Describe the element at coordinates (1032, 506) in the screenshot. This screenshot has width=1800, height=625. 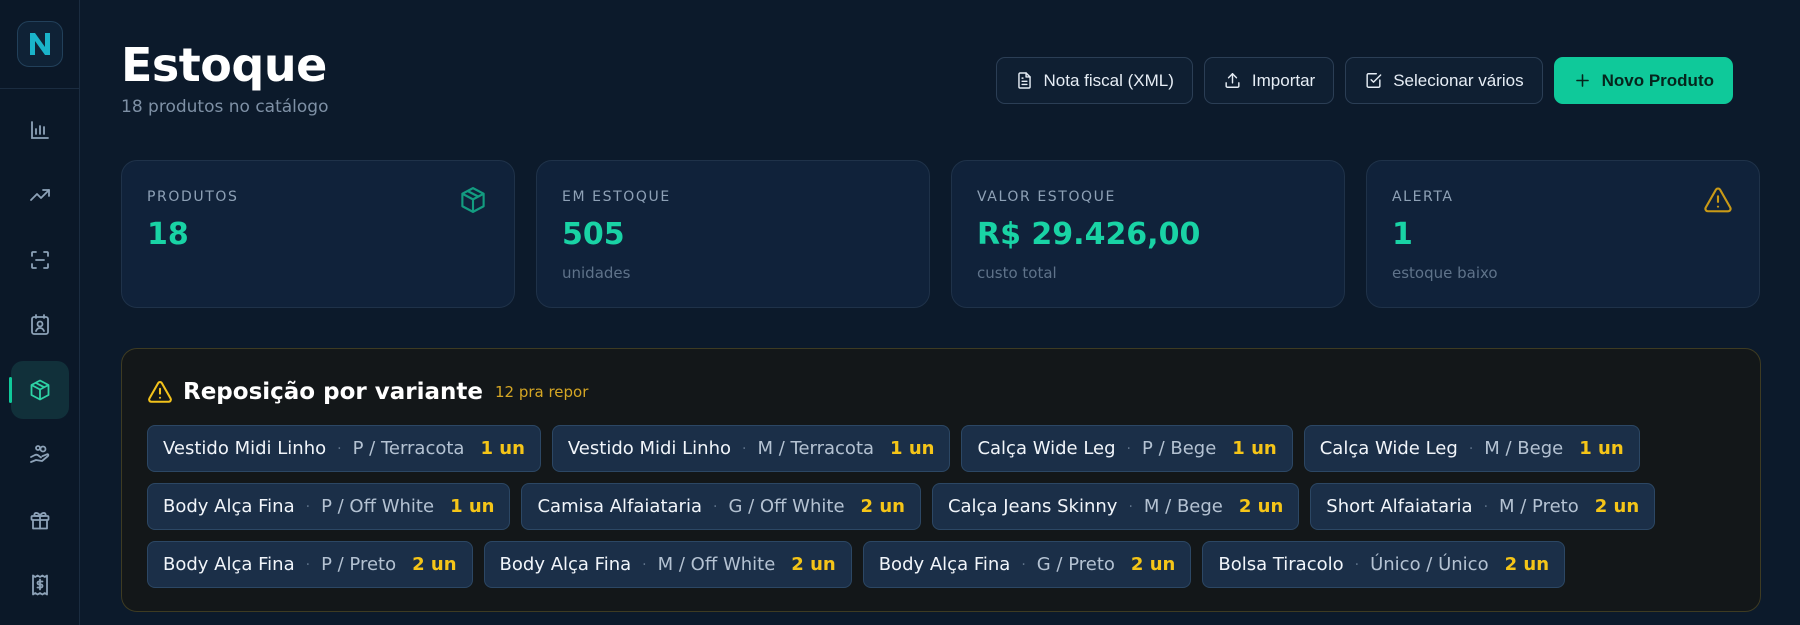
I see `chip-product-name: Calça Jeans Skinny` at that location.